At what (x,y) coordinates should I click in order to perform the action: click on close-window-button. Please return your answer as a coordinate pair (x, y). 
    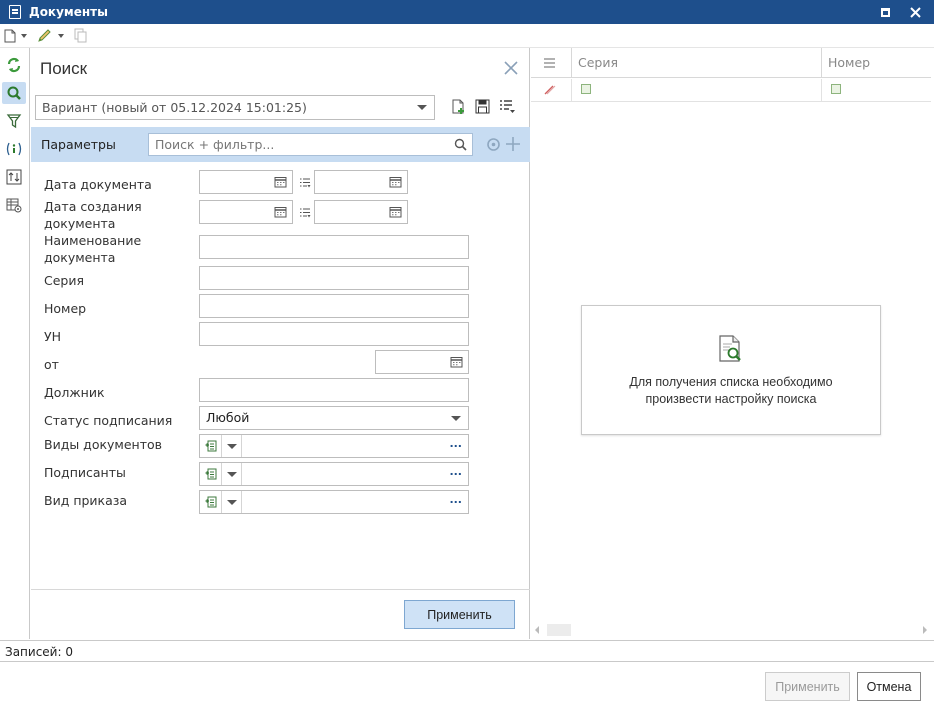
    Looking at the image, I should click on (915, 12).